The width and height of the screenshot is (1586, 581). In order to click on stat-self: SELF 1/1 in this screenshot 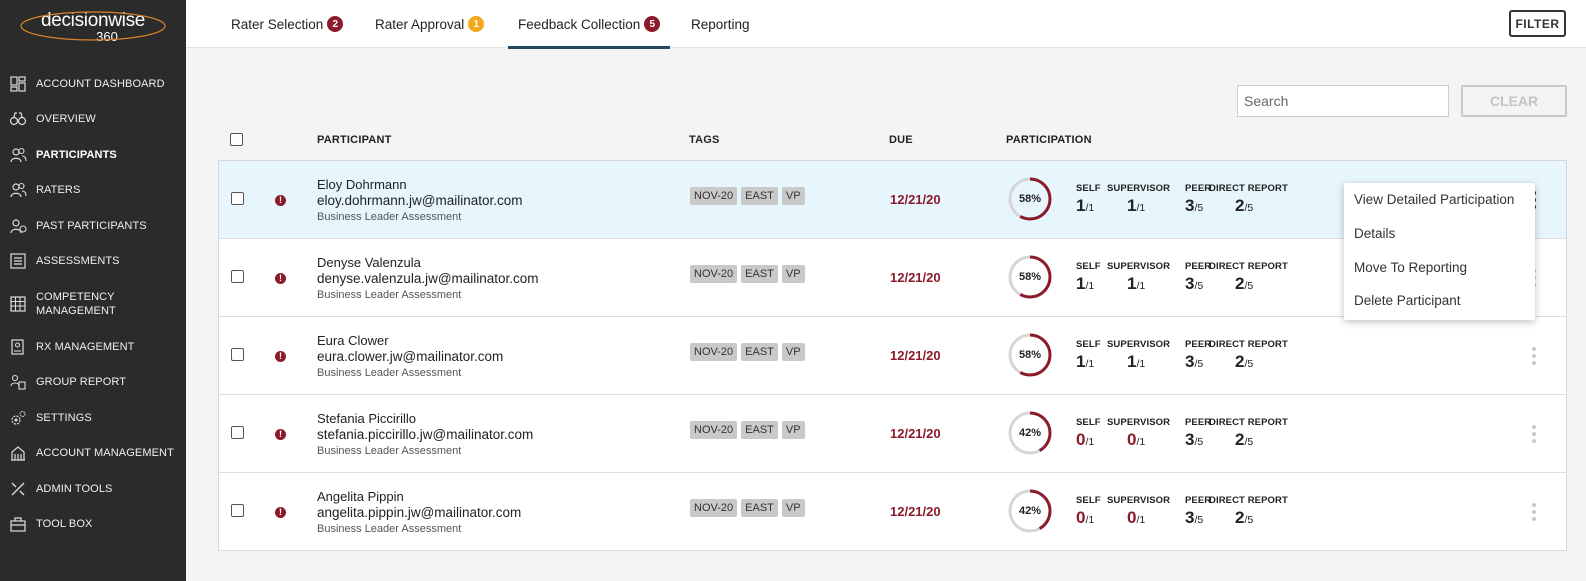, I will do `click(1088, 355)`.